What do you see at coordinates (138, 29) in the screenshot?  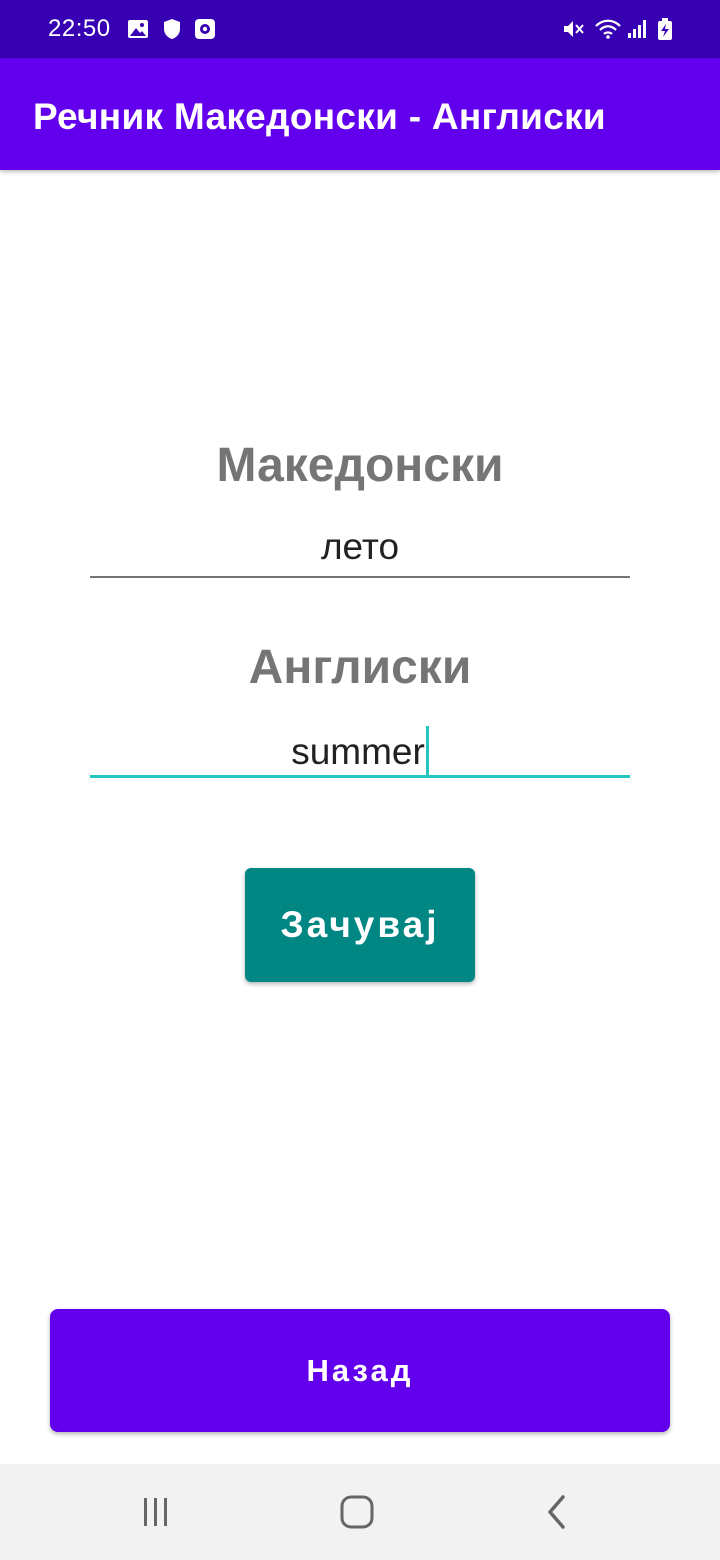 I see `image-icon` at bounding box center [138, 29].